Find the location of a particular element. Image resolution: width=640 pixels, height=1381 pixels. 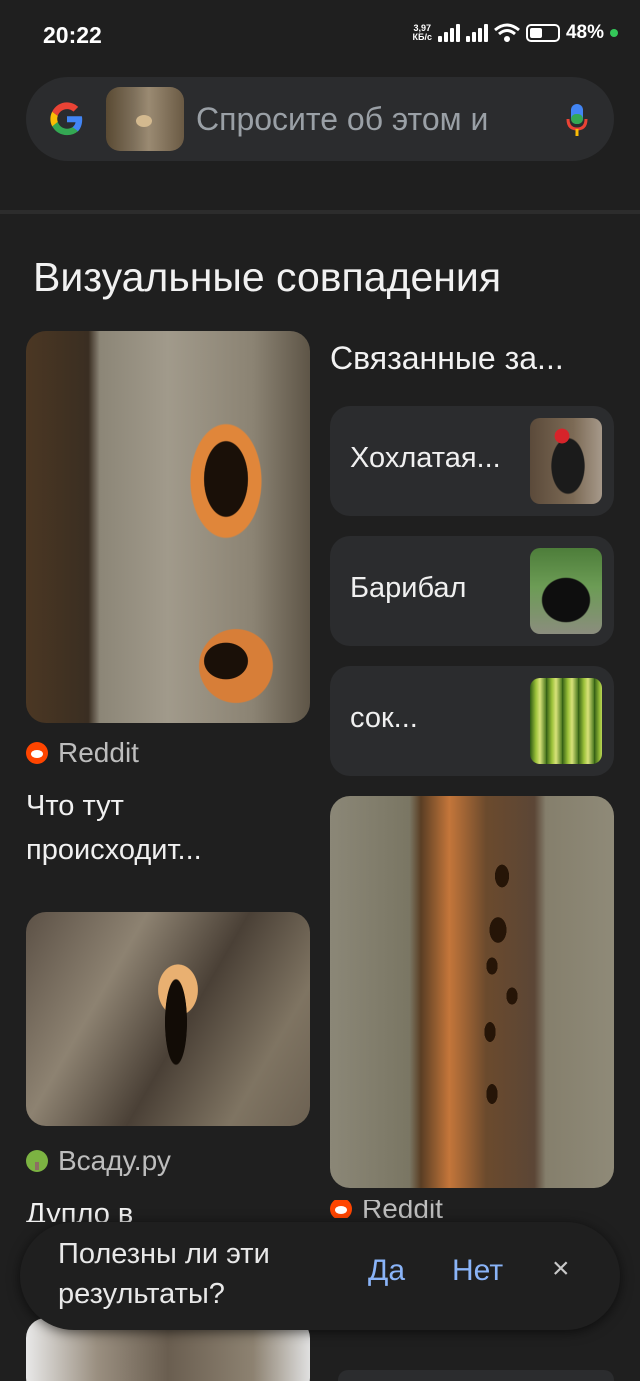

status-icons: 3,97 КБ/с 48% is located at coordinates (515, 33).